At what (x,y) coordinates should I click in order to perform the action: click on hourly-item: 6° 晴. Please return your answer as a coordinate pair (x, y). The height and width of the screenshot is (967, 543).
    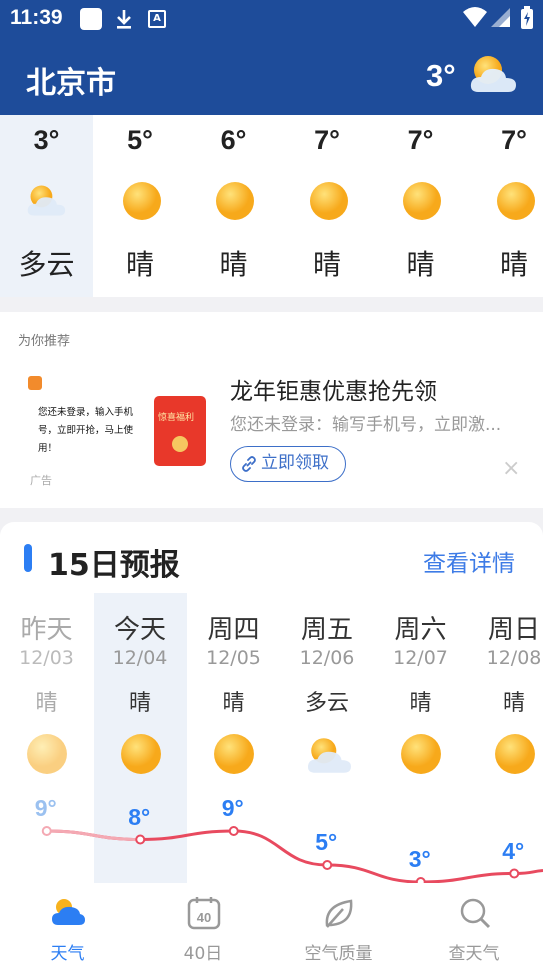
    Looking at the image, I should click on (233, 206).